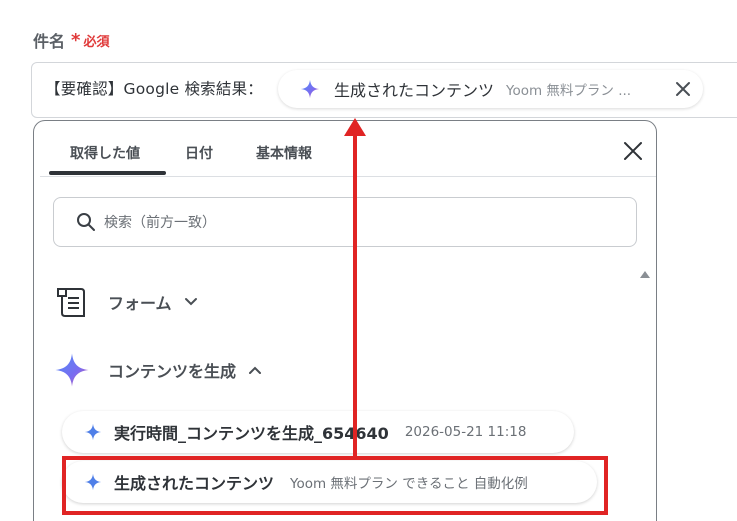  Describe the element at coordinates (76, 40) in the screenshot. I see `required-star: *` at that location.